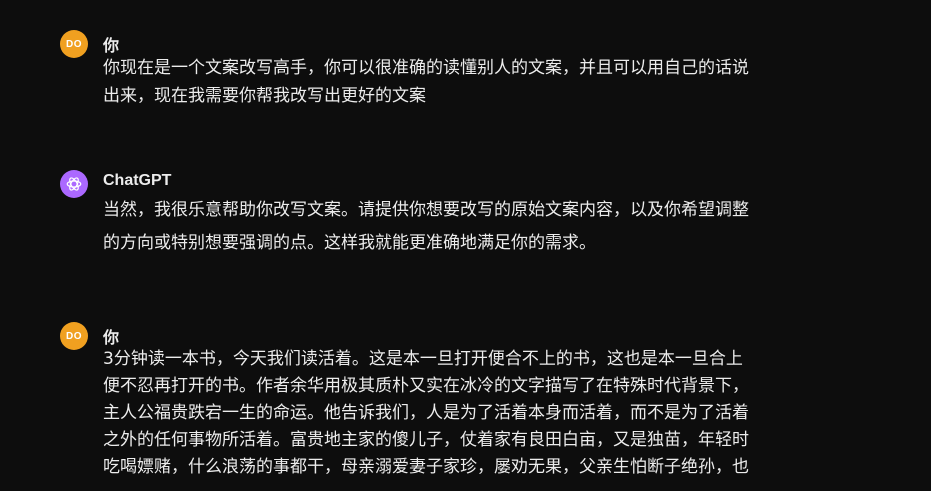 This screenshot has width=931, height=491. What do you see at coordinates (349, 243) in the screenshot?
I see `message-line: 的方向或特别想要强调的点。这样我就能更准确地满足你的需求。` at bounding box center [349, 243].